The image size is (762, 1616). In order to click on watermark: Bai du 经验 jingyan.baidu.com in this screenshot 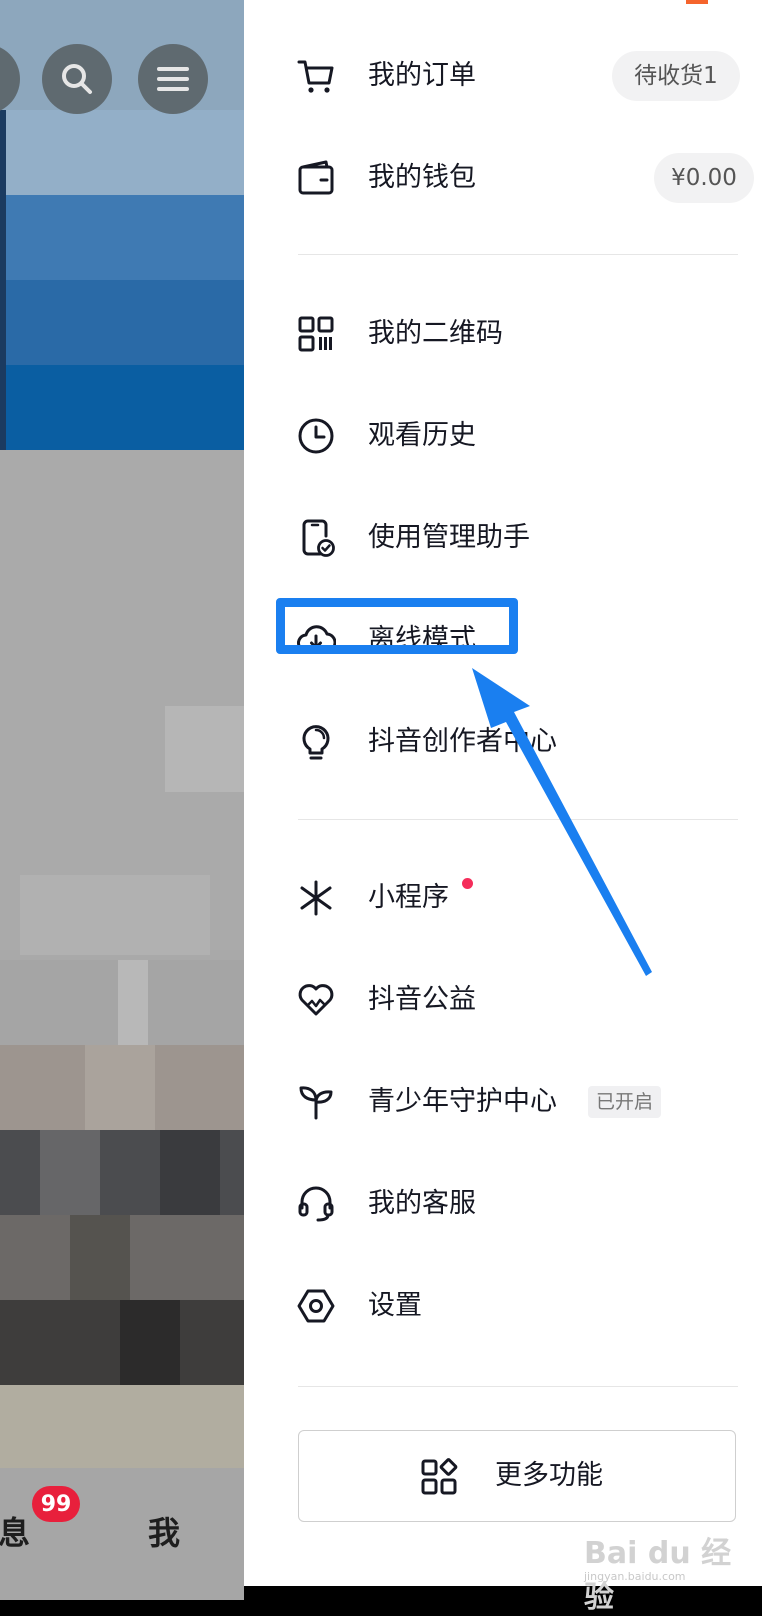, I will do `click(669, 1571)`.